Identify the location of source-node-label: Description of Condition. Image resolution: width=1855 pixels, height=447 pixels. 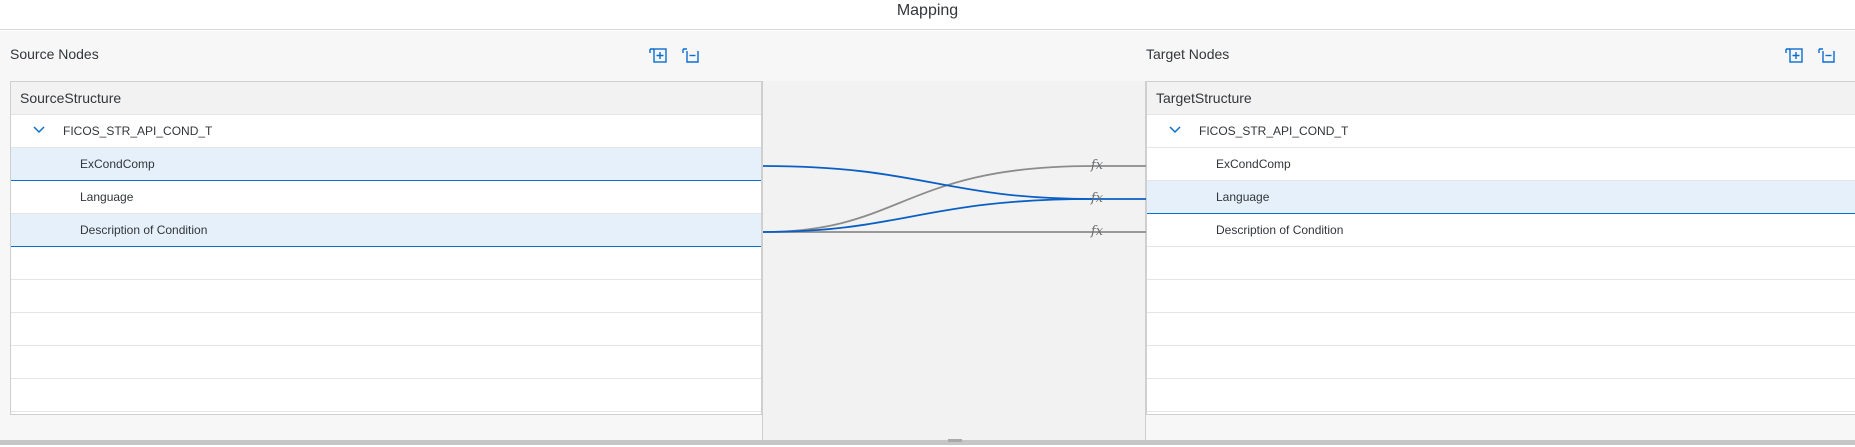
(144, 230).